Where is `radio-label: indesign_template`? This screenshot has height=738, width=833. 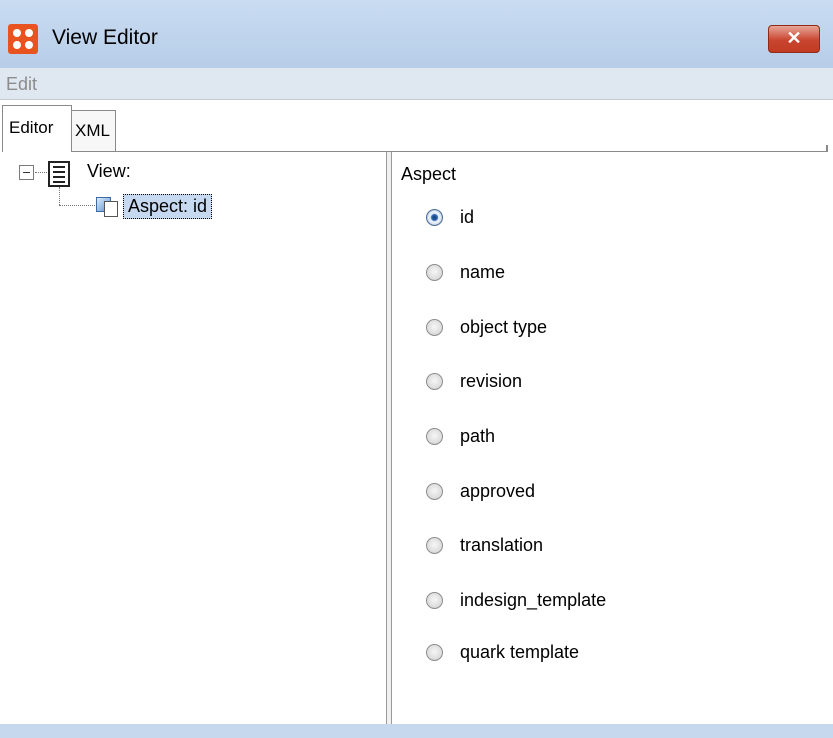 radio-label: indesign_template is located at coordinates (533, 600).